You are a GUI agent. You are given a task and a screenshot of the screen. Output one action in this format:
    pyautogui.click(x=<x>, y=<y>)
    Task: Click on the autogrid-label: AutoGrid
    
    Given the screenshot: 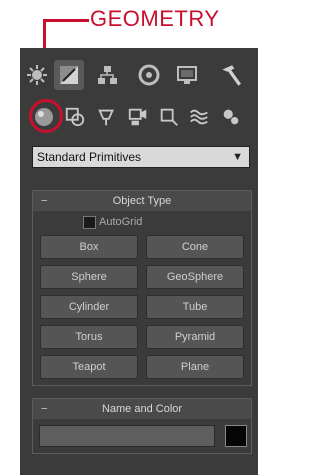 What is the action you would take?
    pyautogui.click(x=121, y=222)
    